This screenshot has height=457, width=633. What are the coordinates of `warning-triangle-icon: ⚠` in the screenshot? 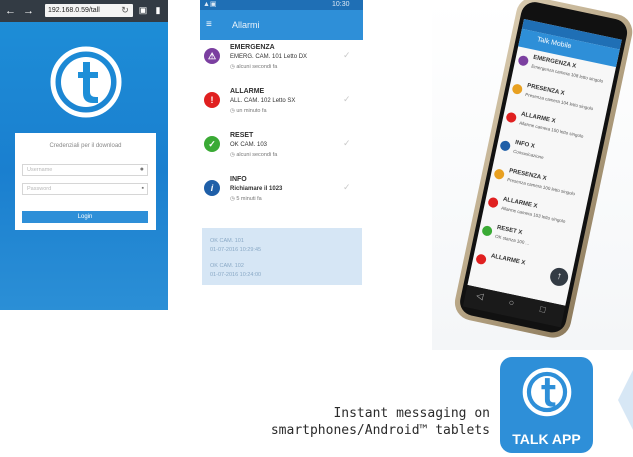 It's located at (212, 56).